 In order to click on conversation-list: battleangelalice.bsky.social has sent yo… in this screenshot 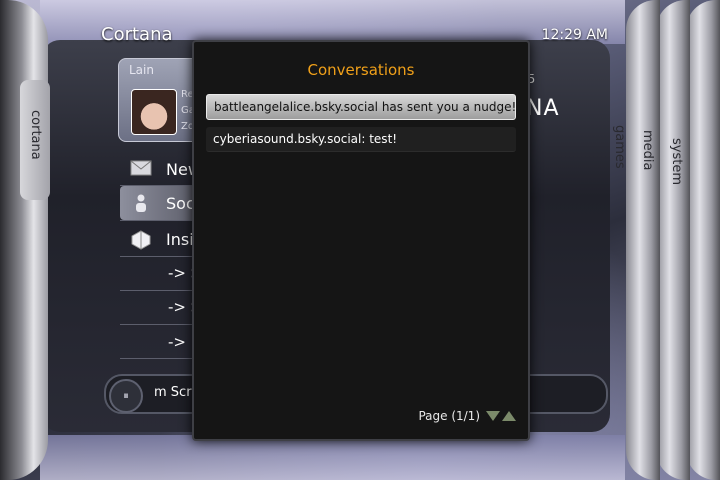, I will do `click(361, 126)`.